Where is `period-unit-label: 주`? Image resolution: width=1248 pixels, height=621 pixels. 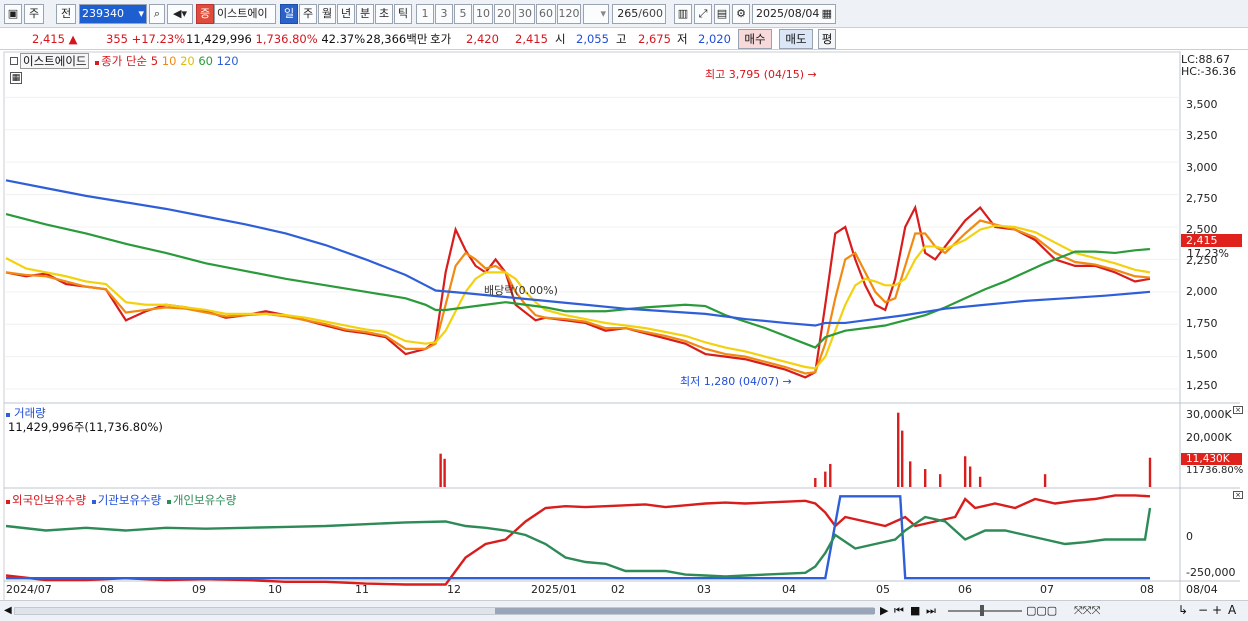 period-unit-label: 주 is located at coordinates (34, 13).